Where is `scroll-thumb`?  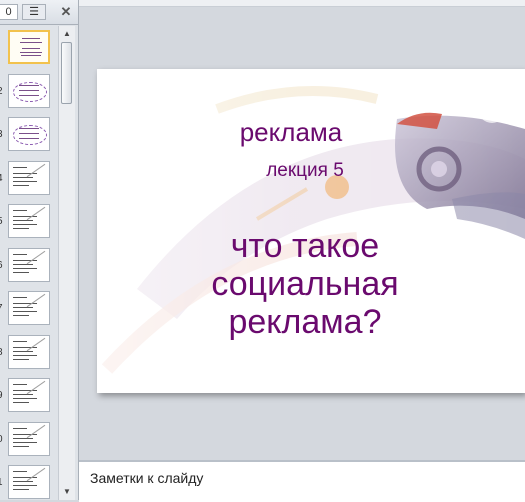
scroll-thumb is located at coordinates (66, 73).